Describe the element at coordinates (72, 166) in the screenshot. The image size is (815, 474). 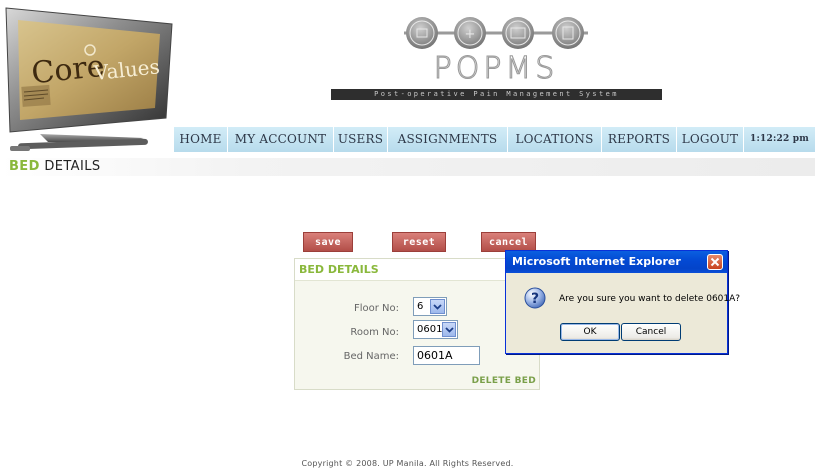
I see `page-title-secondary: DETAILS` at that location.